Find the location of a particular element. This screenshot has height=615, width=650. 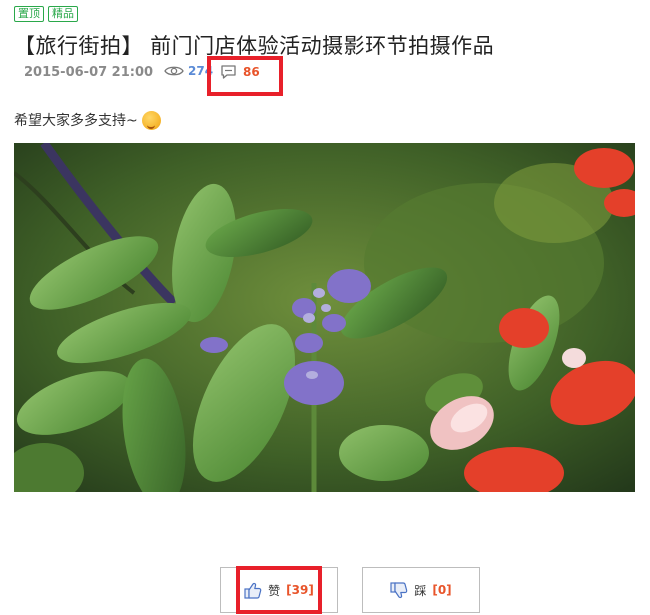

post-intro: 希望大家多多支持~ is located at coordinates (87, 120).